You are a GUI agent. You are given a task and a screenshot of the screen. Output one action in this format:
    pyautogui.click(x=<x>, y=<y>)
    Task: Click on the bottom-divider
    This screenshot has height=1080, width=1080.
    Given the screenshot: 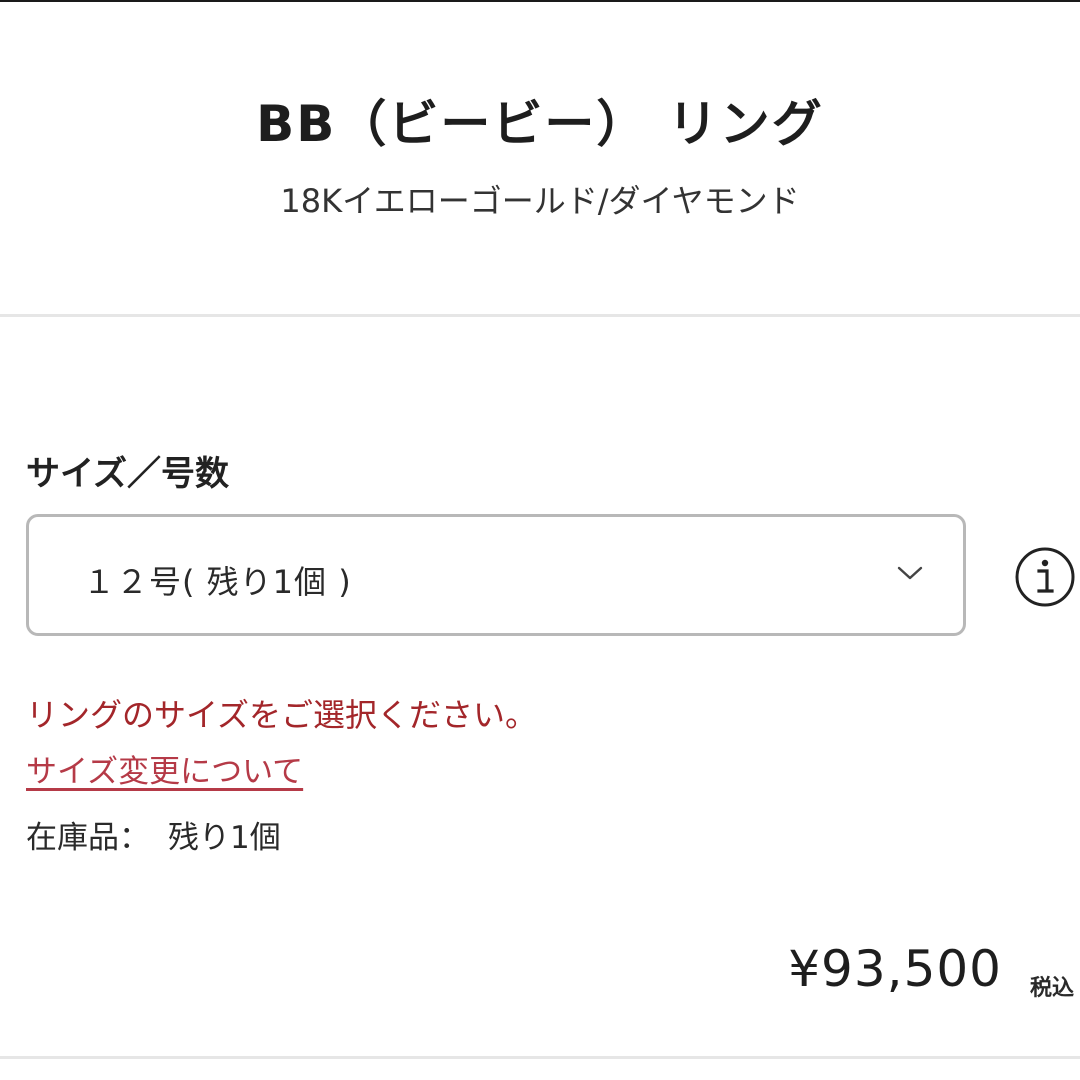 What is the action you would take?
    pyautogui.click(x=540, y=1057)
    